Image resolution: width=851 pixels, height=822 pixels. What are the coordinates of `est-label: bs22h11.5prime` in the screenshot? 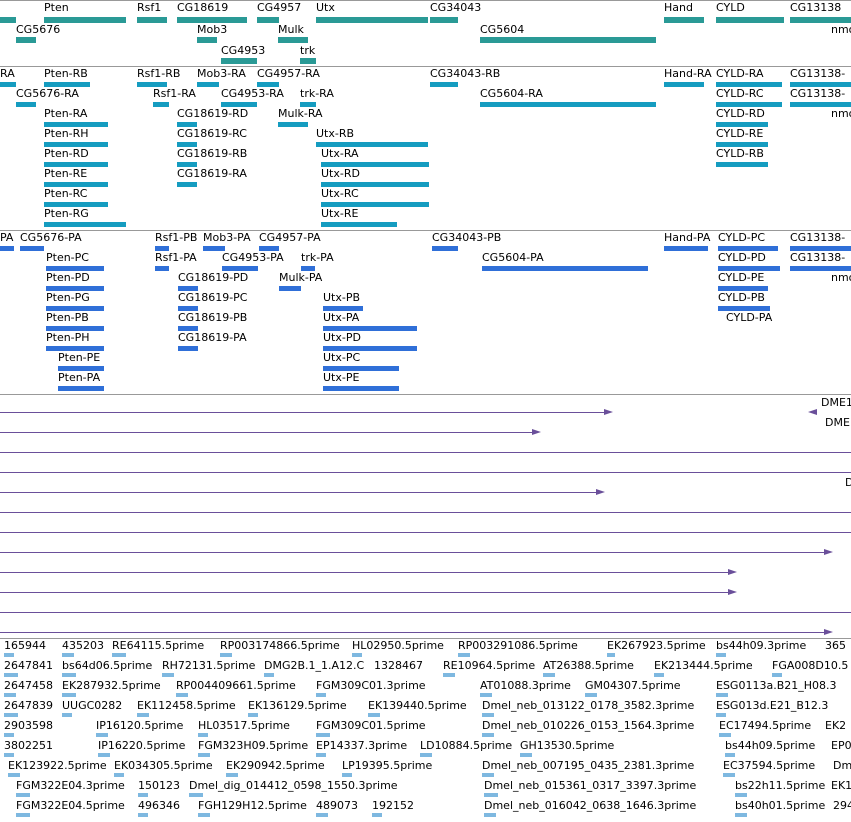 It's located at (780, 786).